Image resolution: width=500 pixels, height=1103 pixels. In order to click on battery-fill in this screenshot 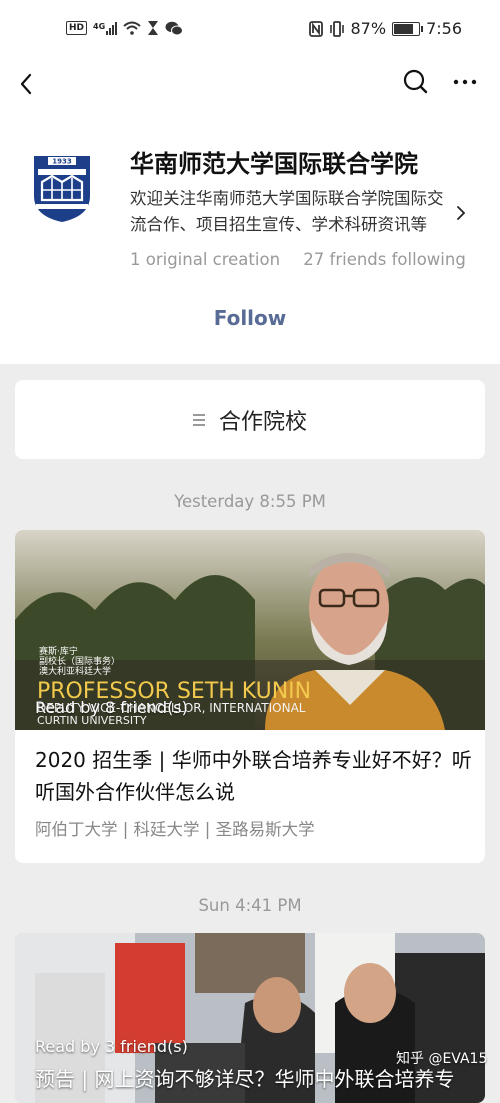, I will do `click(404, 28)`.